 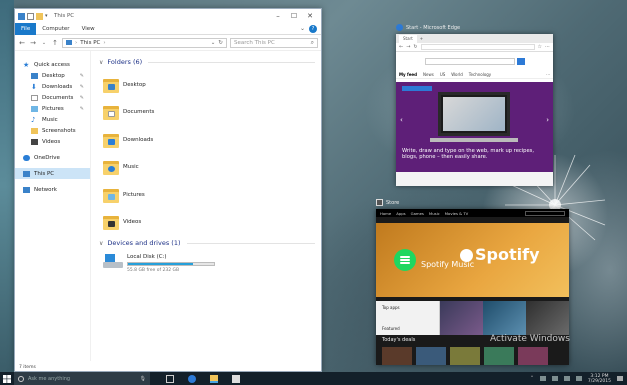 What do you see at coordinates (294, 16) in the screenshot?
I see `maximize-button: ☐` at bounding box center [294, 16].